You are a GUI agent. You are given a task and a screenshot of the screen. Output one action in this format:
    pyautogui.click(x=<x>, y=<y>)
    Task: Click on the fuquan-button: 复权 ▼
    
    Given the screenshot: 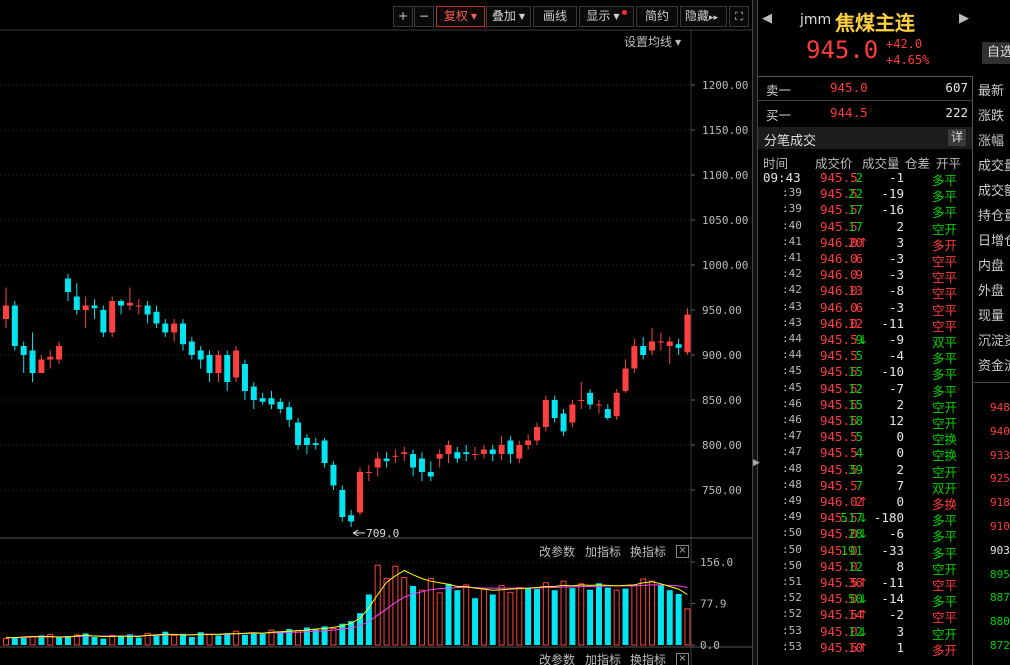 What is the action you would take?
    pyautogui.click(x=460, y=16)
    